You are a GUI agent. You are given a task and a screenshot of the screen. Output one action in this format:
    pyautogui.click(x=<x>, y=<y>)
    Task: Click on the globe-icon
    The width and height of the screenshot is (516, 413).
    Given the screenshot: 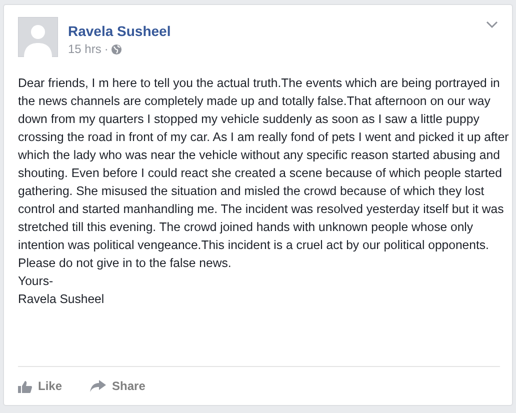 What is the action you would take?
    pyautogui.click(x=116, y=49)
    